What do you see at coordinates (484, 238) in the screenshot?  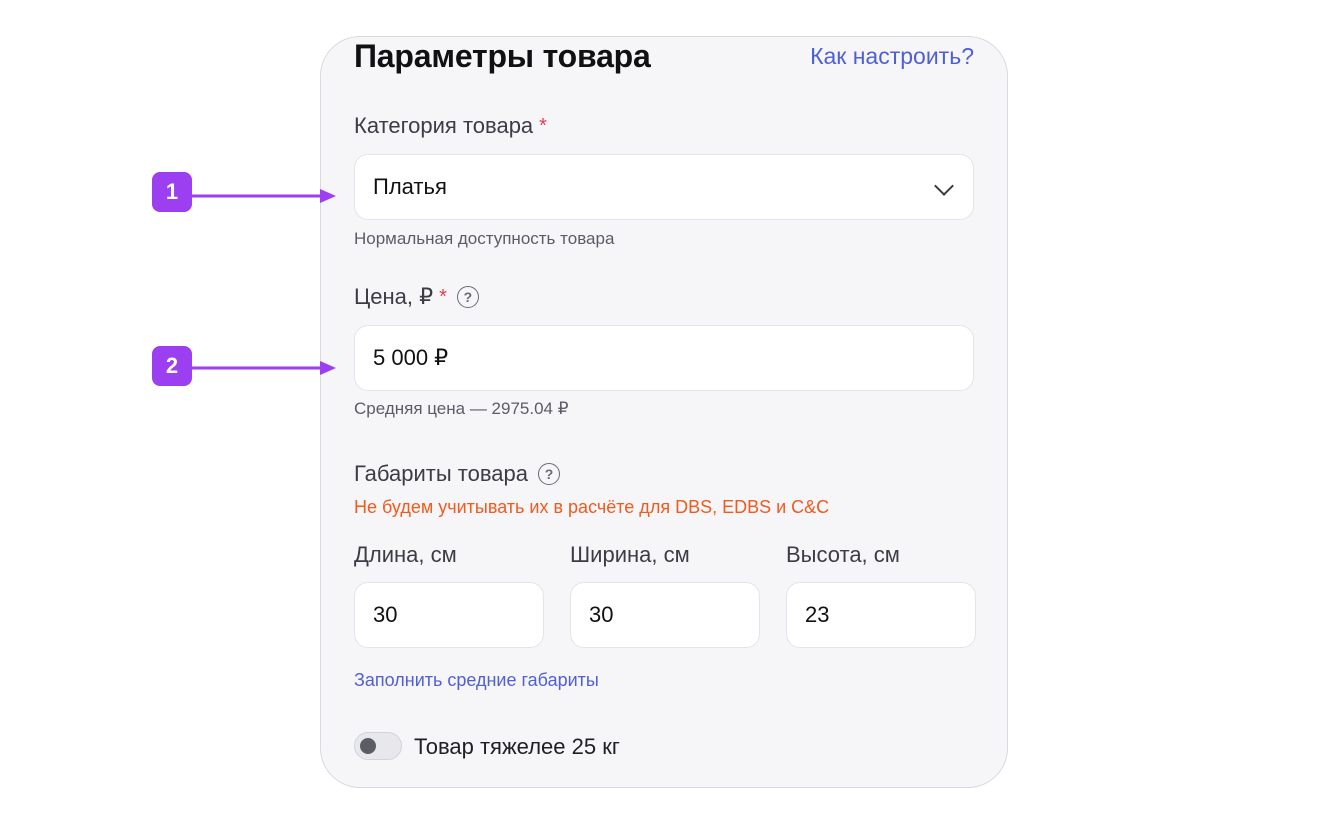 I see `category-hint: Нормальная доступность товара` at bounding box center [484, 238].